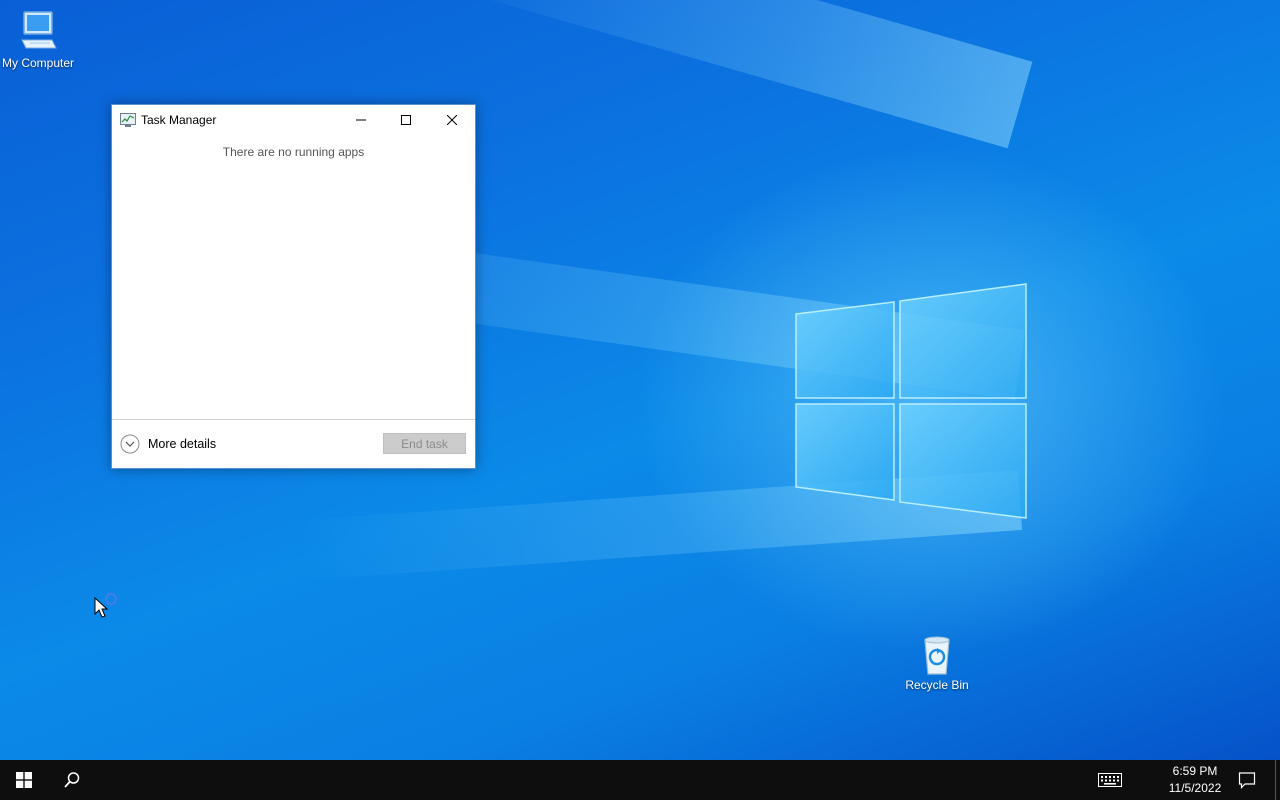 This screenshot has width=1280, height=800. I want to click on taskbar-clock: 6:59 PM 11/5/2022, so click(1195, 780).